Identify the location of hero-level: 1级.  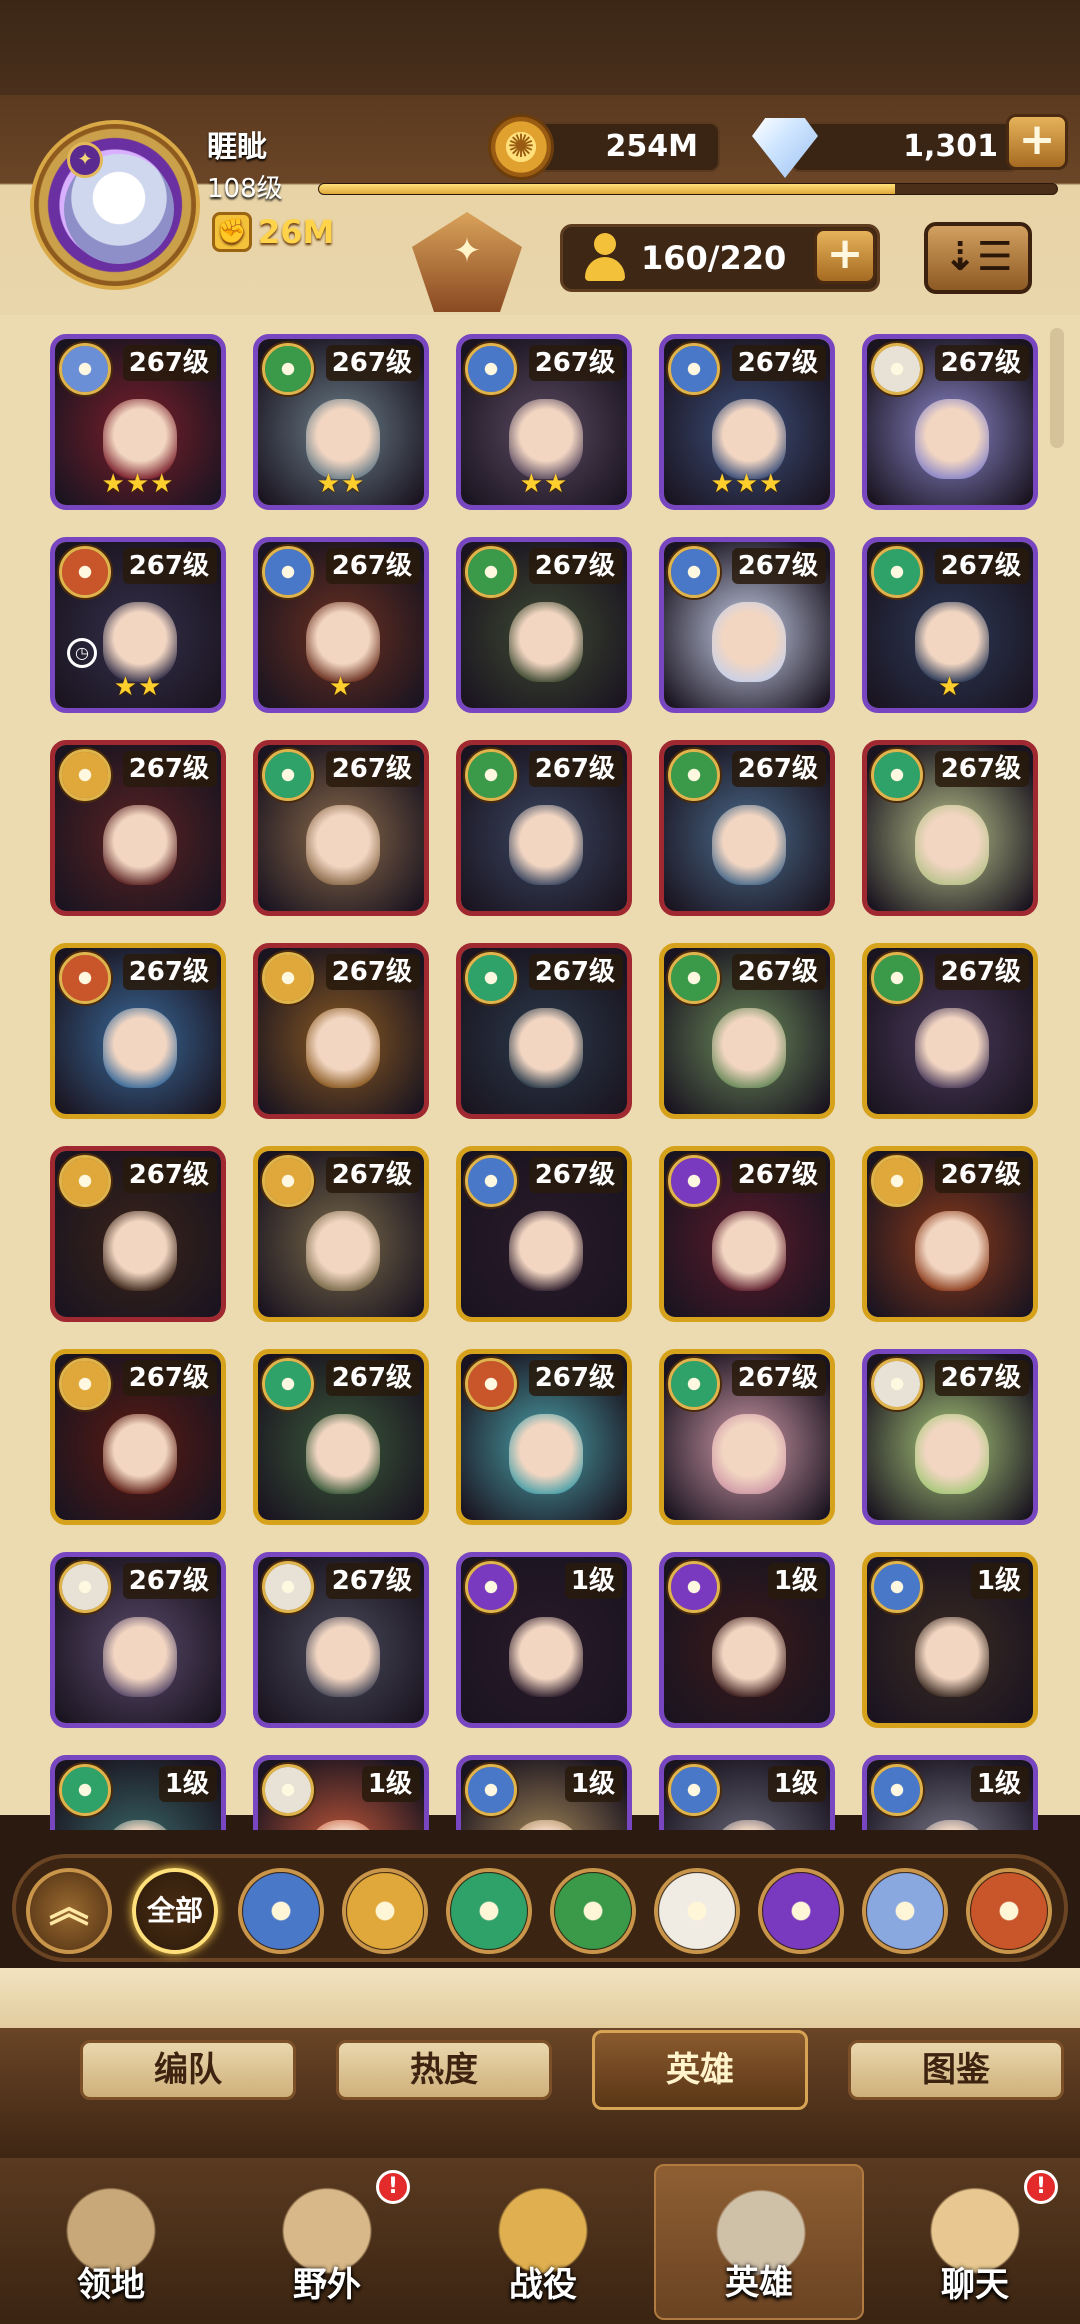
(999, 1581).